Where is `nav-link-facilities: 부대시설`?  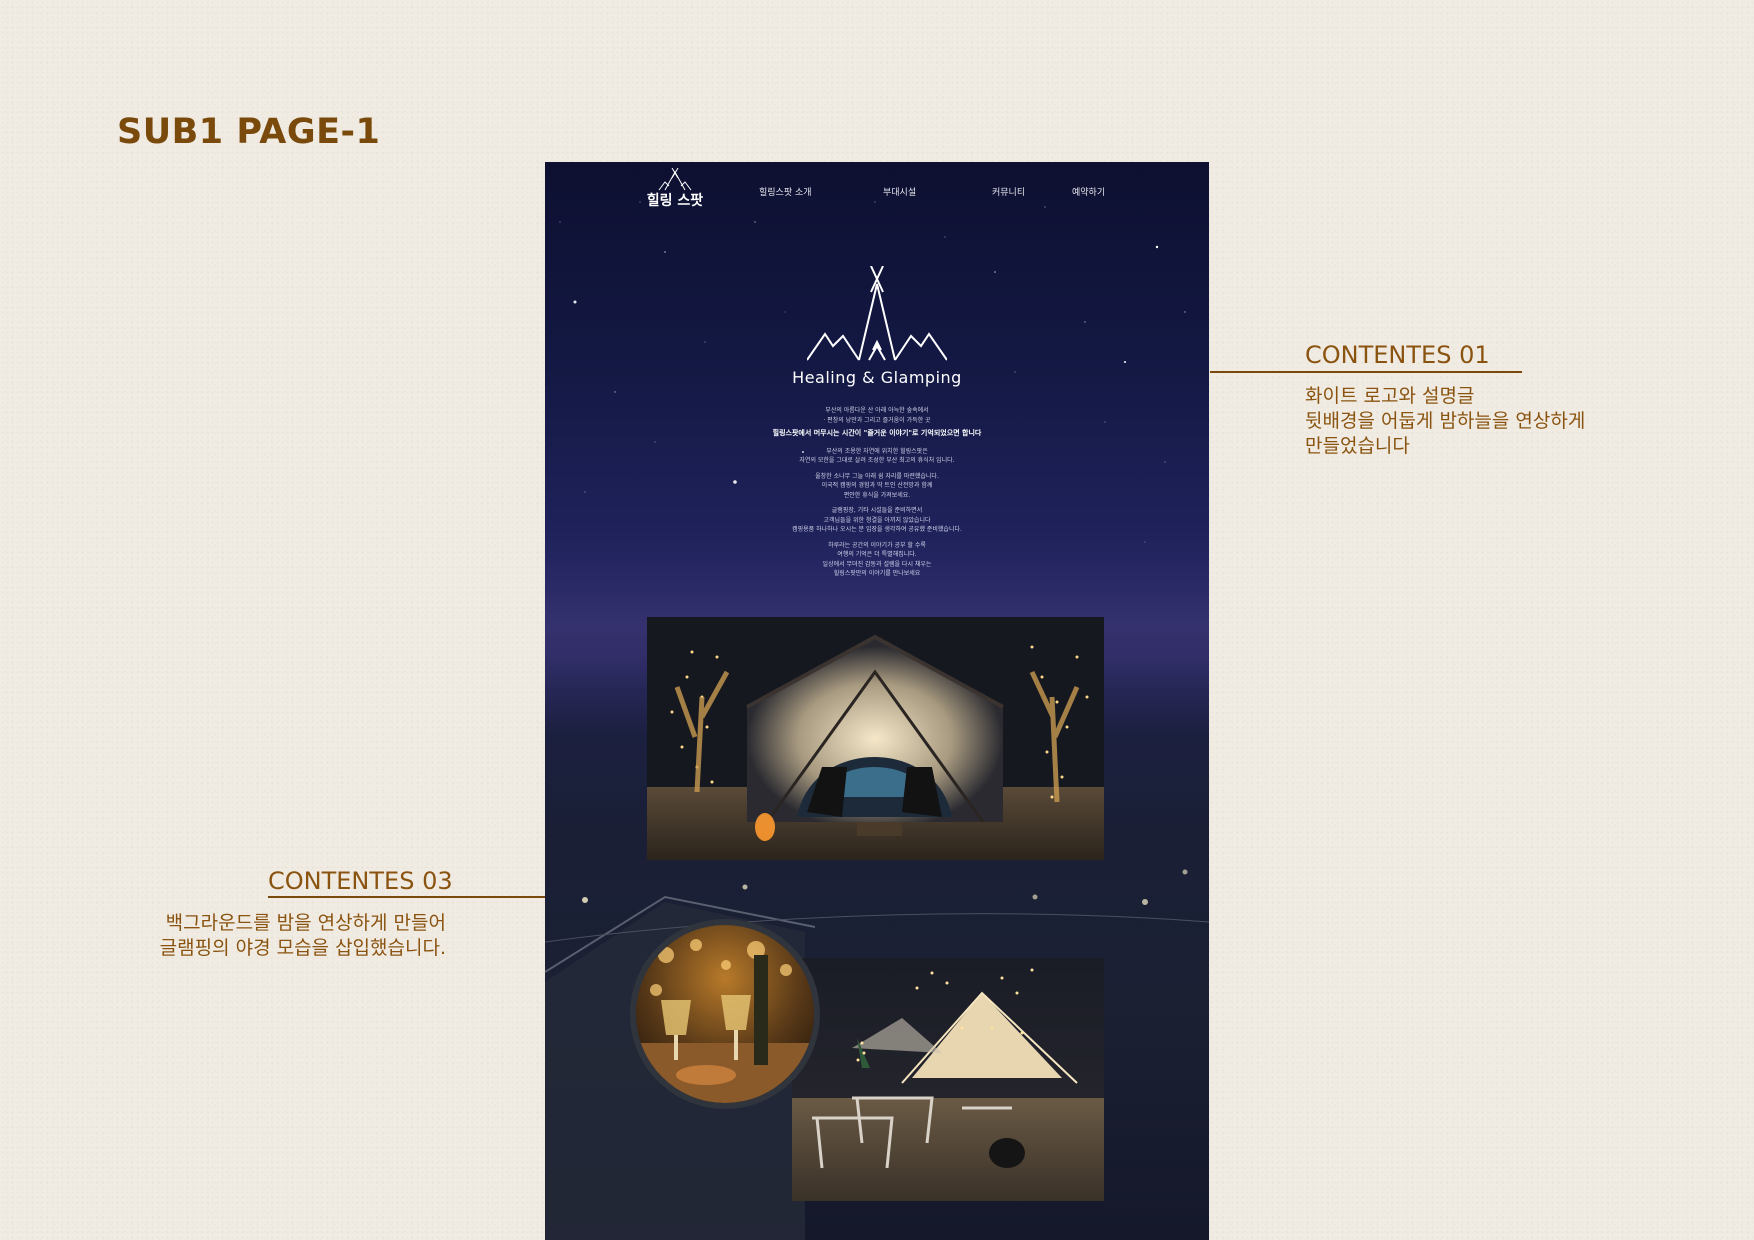 nav-link-facilities: 부대시설 is located at coordinates (899, 191).